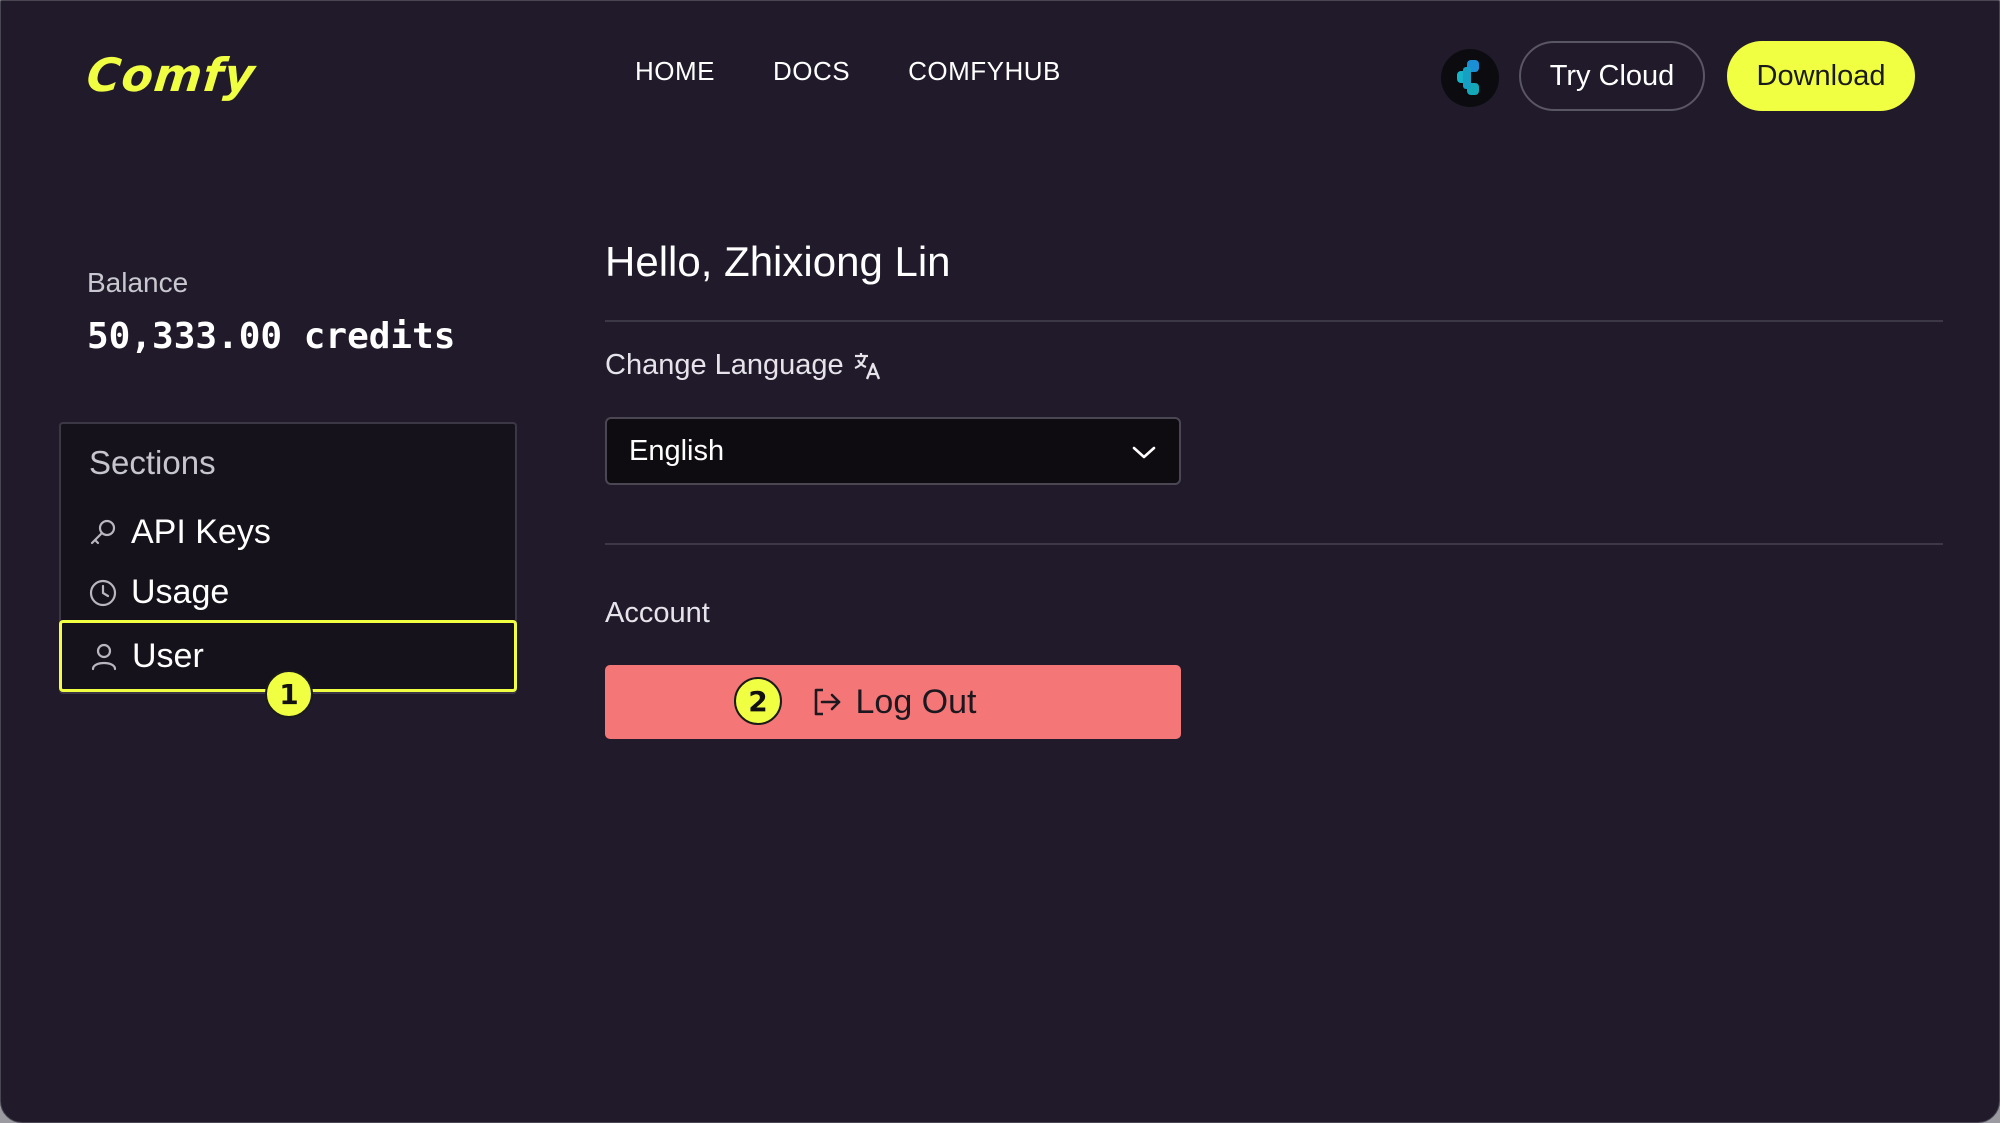 This screenshot has height=1123, width=2000. I want to click on download-button: Download, so click(1821, 76).